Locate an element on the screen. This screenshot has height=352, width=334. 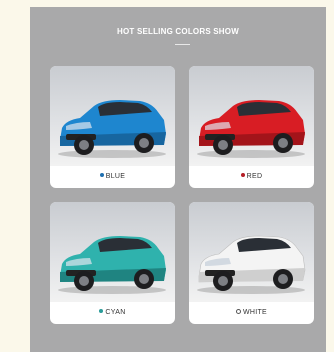
color-label-blue: BLUE is located at coordinates (112, 176).